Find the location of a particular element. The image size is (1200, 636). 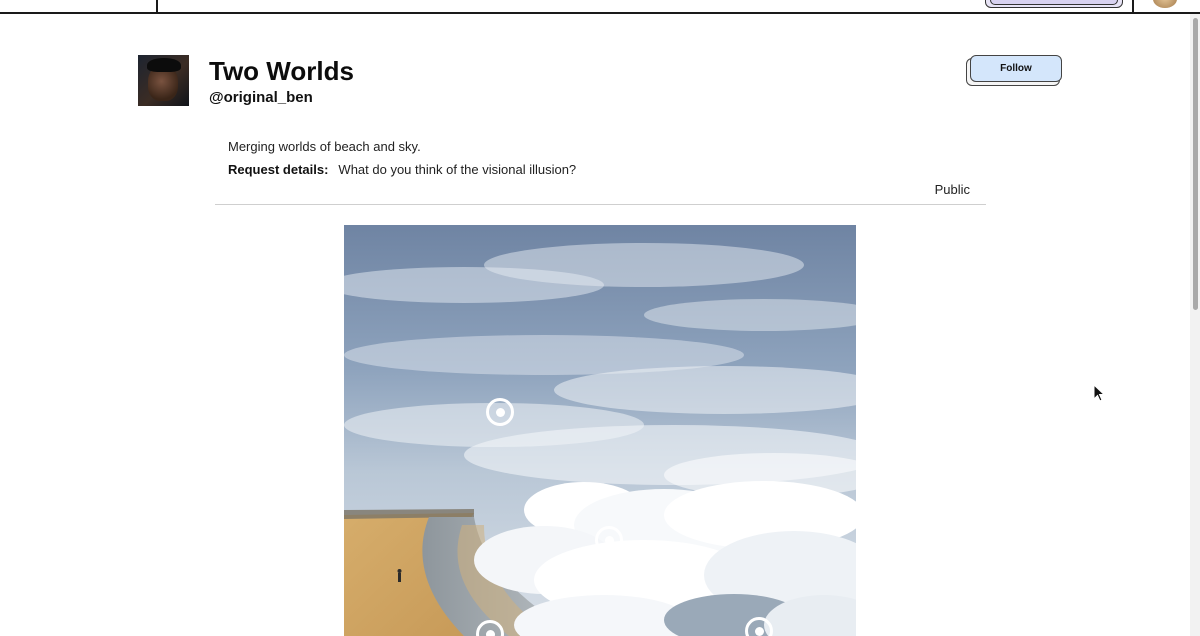

follow-button: Follow is located at coordinates (1016, 68).